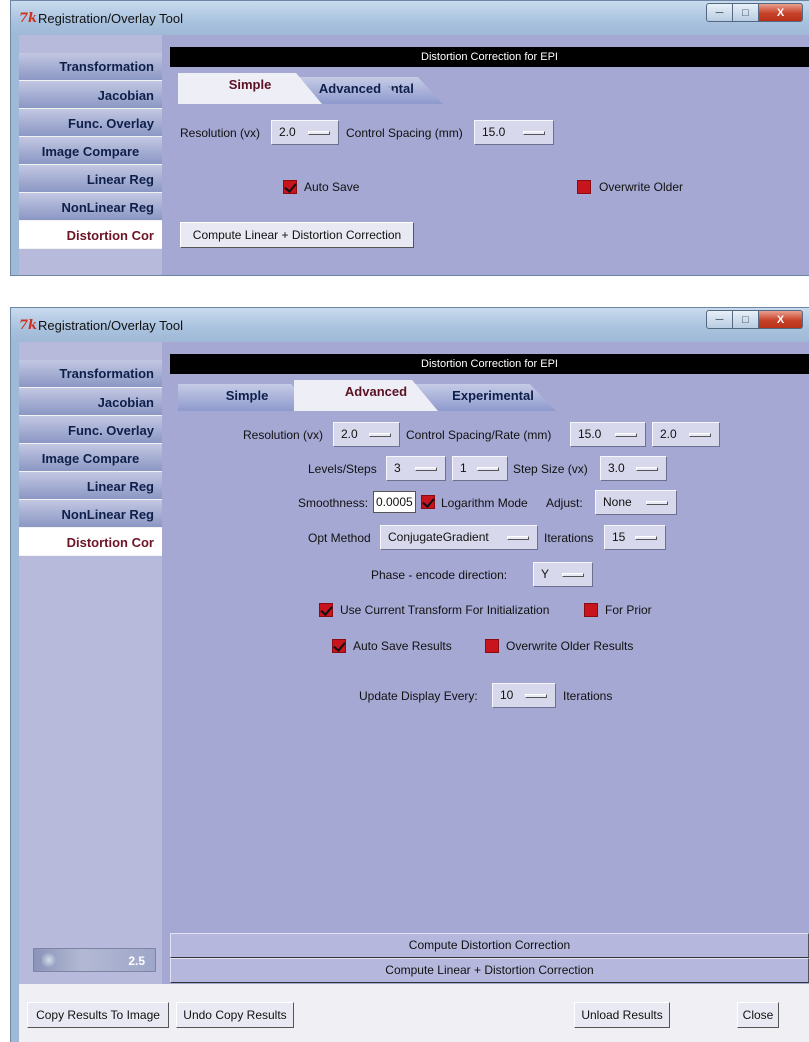  Describe the element at coordinates (668, 434) in the screenshot. I see `rate-value: 2.0` at that location.